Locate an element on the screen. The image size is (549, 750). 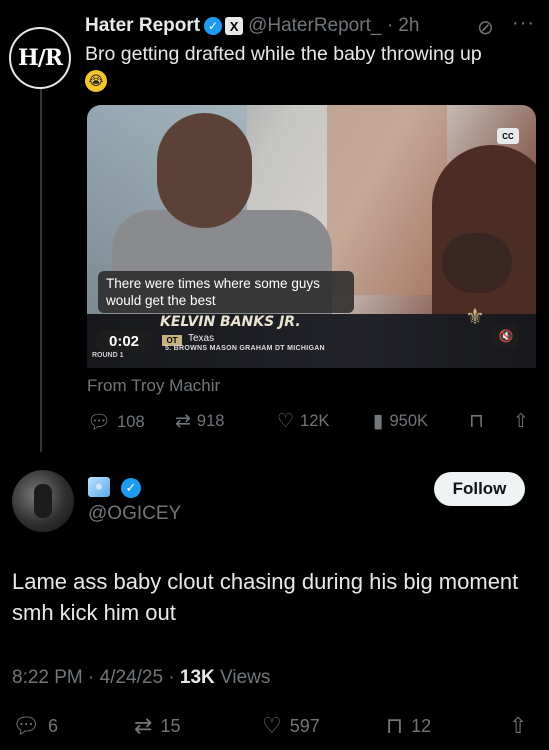
avatar-figure is located at coordinates (43, 501).